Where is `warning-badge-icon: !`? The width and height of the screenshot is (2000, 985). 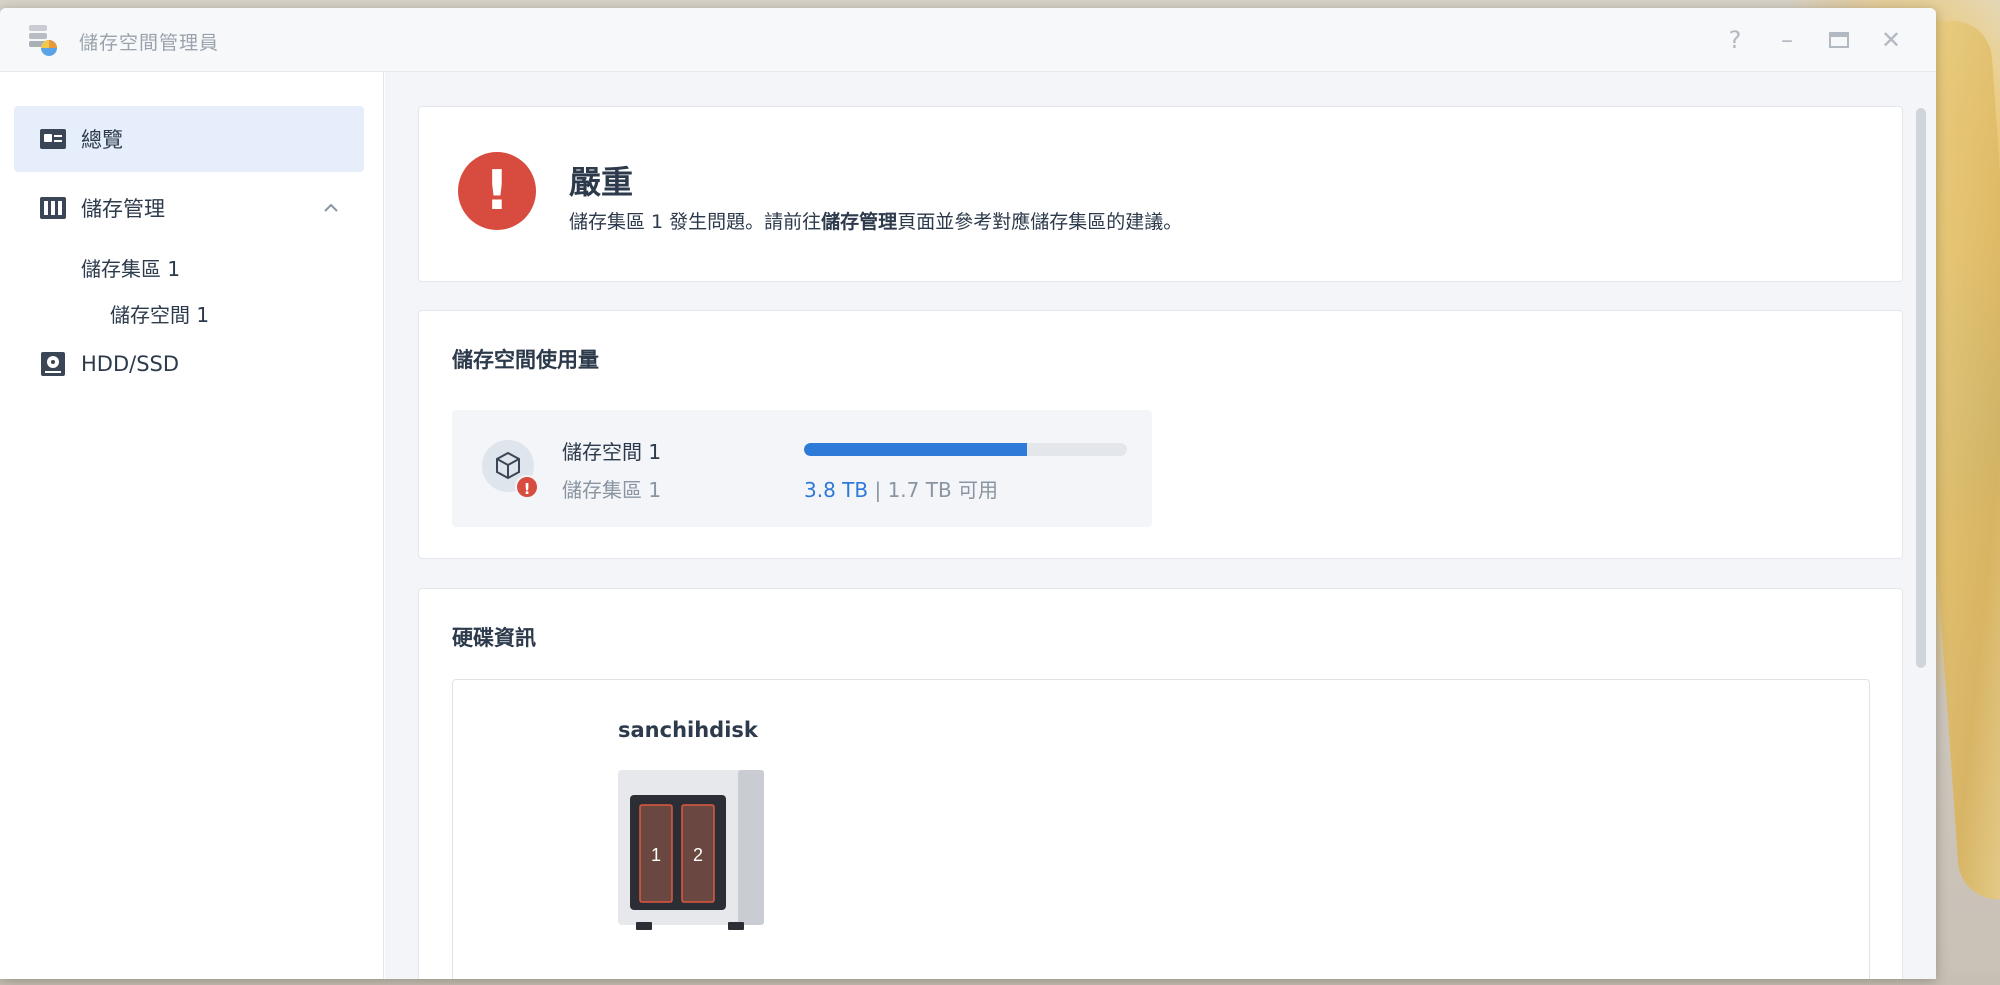 warning-badge-icon: ! is located at coordinates (527, 487).